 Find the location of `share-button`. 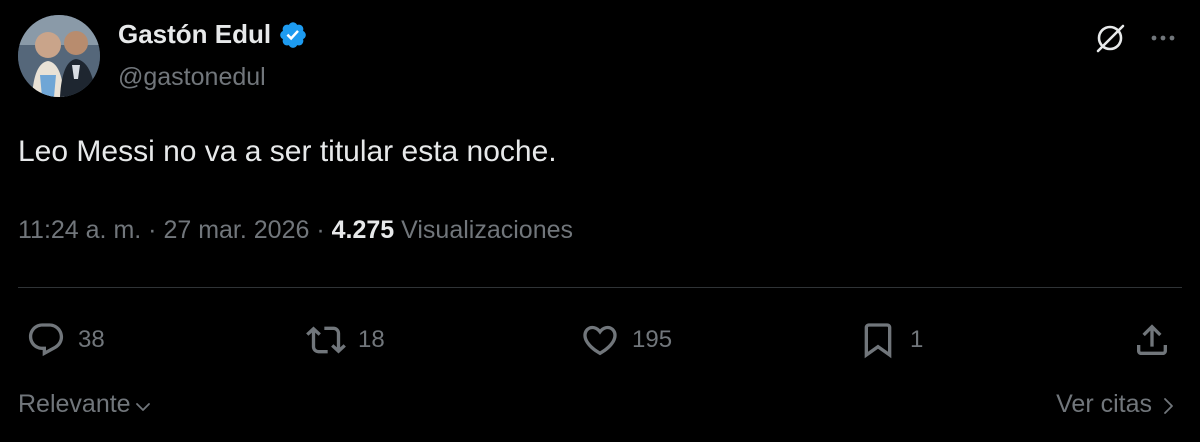

share-button is located at coordinates (1152, 340).